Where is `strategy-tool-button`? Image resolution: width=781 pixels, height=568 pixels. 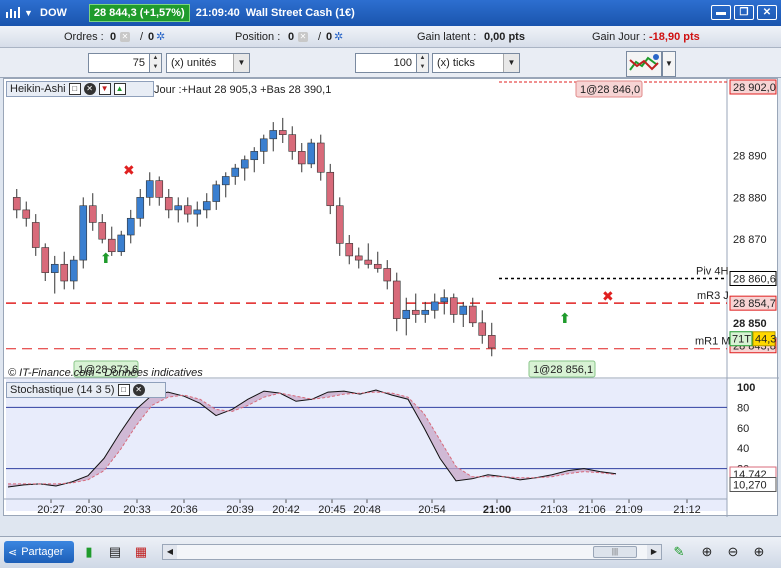
strategy-tool-button is located at coordinates (644, 64).